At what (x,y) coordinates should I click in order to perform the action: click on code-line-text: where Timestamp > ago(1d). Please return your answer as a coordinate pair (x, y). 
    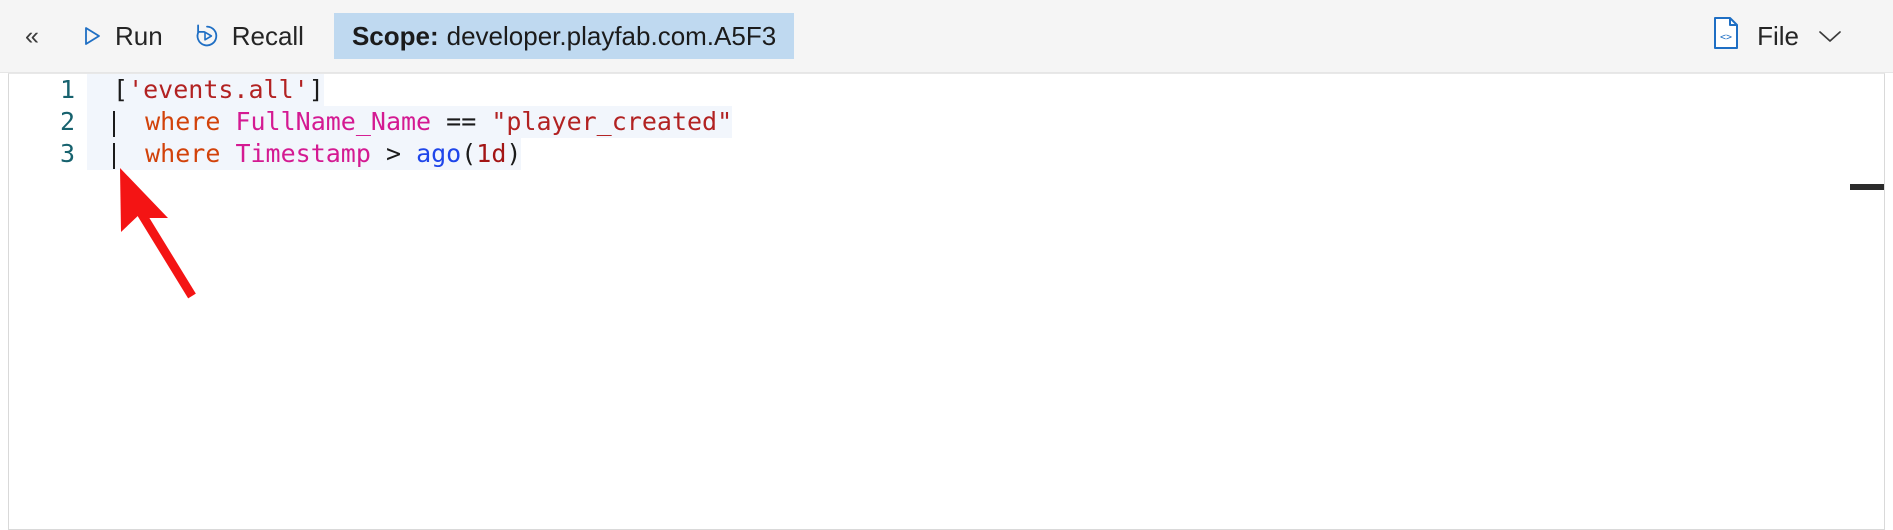
    Looking at the image, I should click on (304, 154).